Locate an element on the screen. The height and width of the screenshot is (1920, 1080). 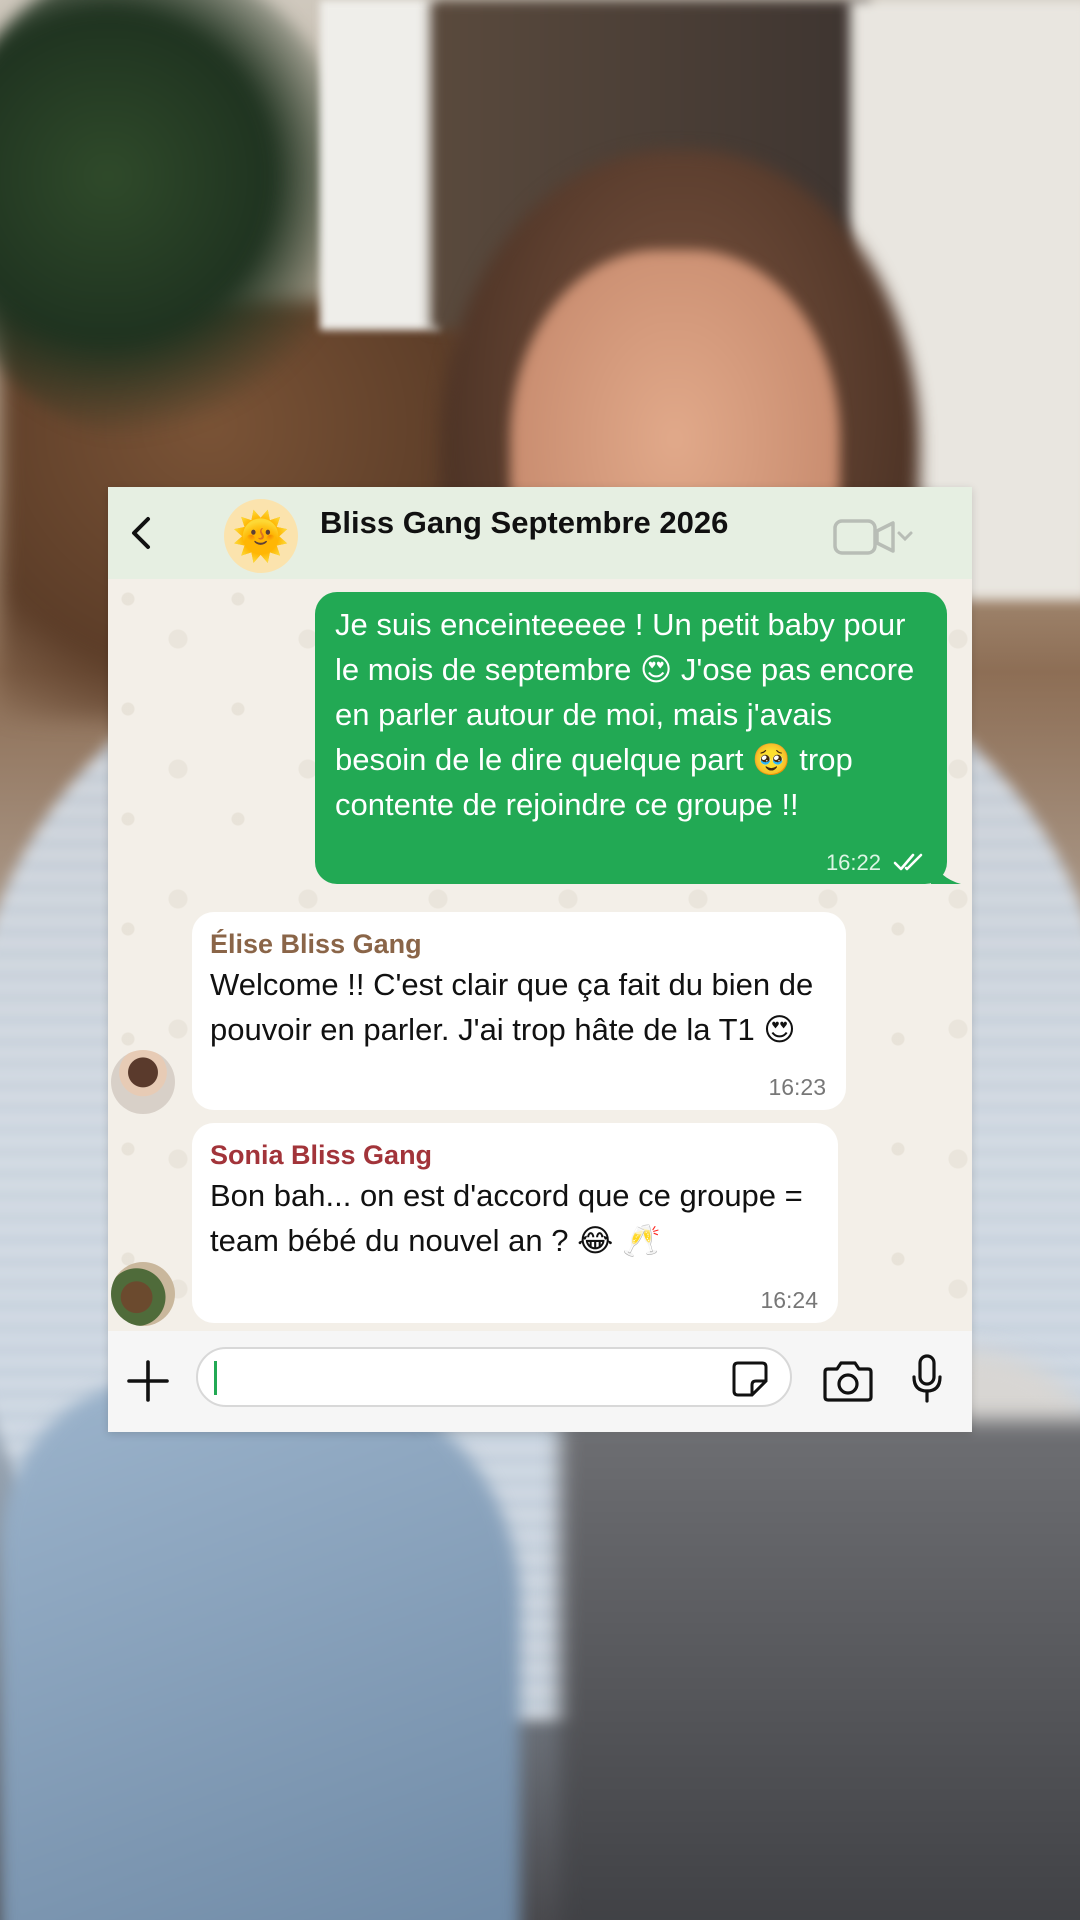
microphone-icon is located at coordinates (927, 1379).